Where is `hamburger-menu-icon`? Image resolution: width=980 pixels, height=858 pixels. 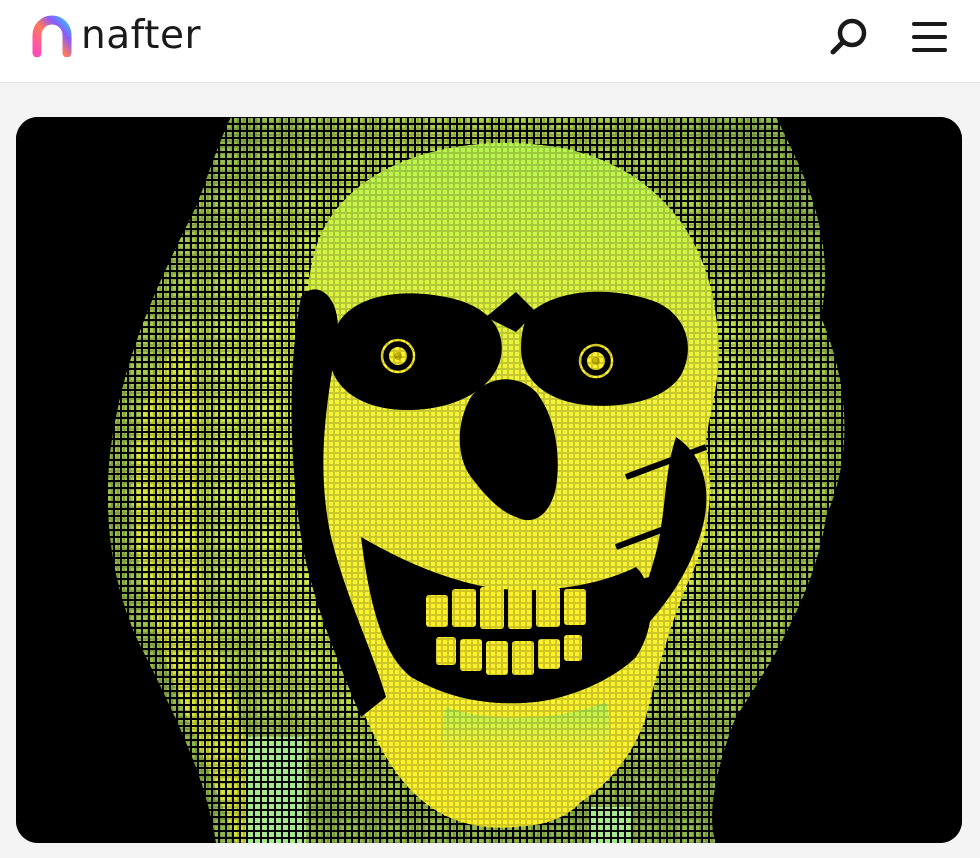 hamburger-menu-icon is located at coordinates (929, 37).